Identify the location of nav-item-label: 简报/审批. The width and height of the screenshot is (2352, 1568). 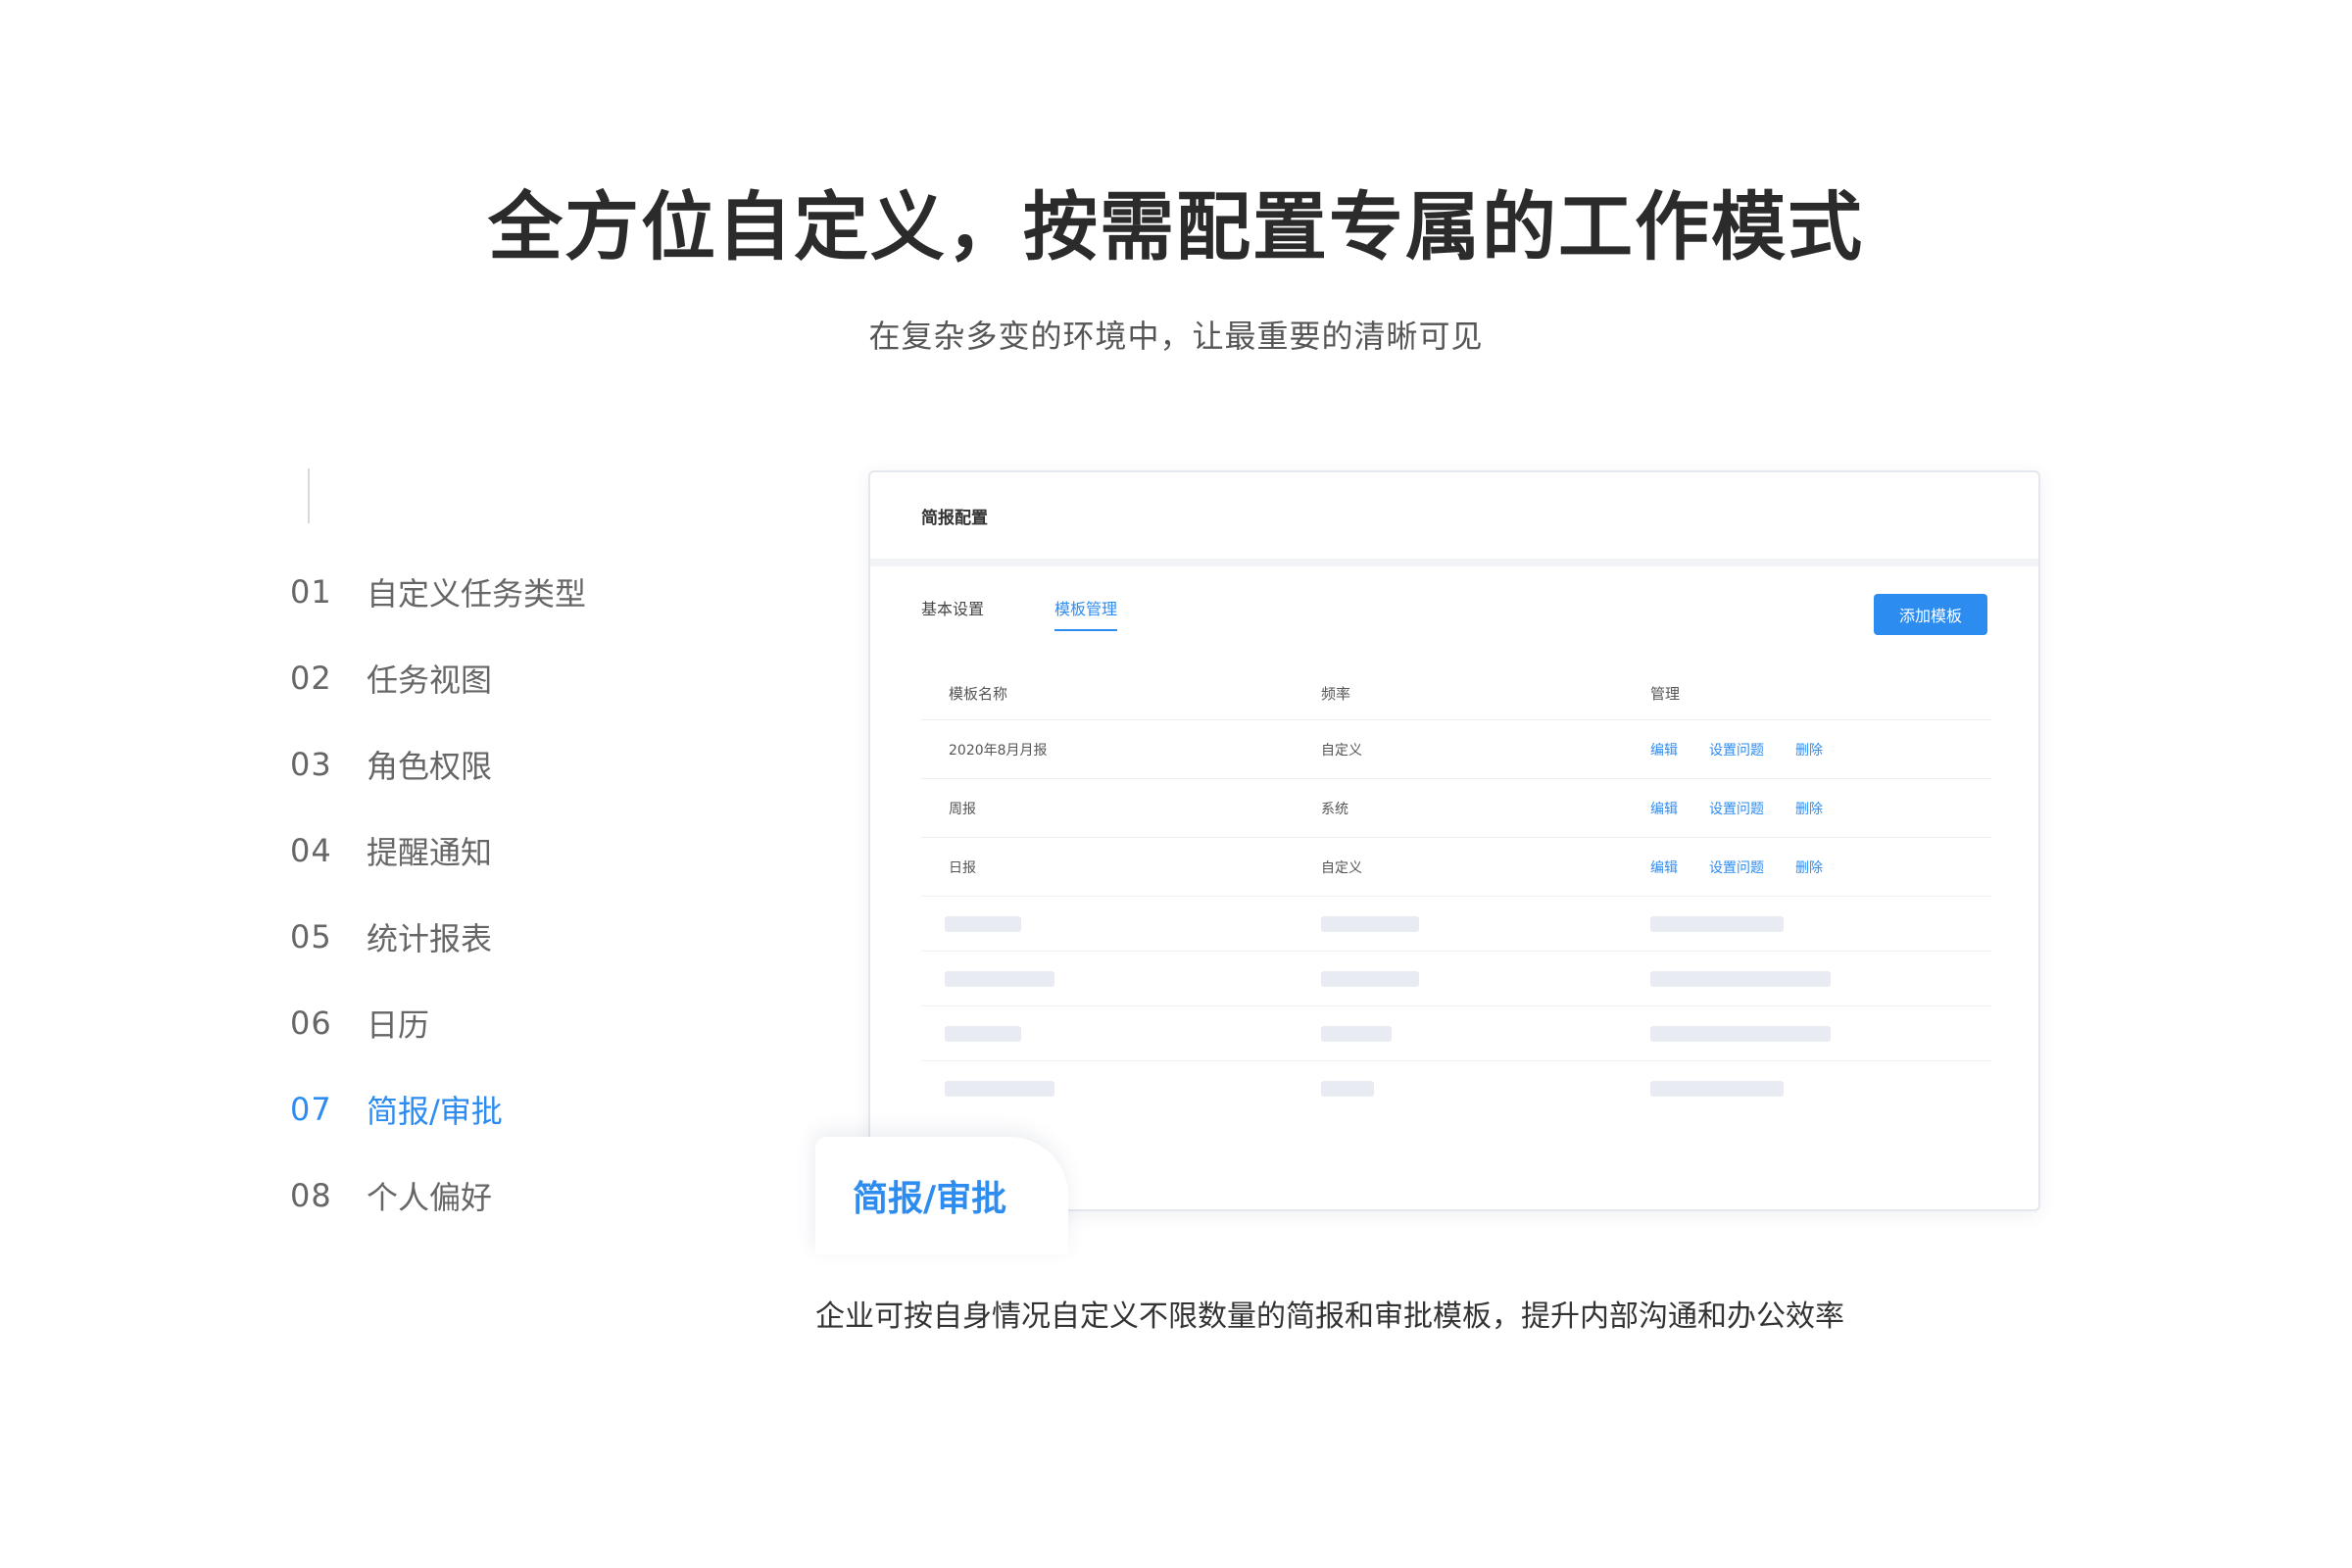
(435, 1111).